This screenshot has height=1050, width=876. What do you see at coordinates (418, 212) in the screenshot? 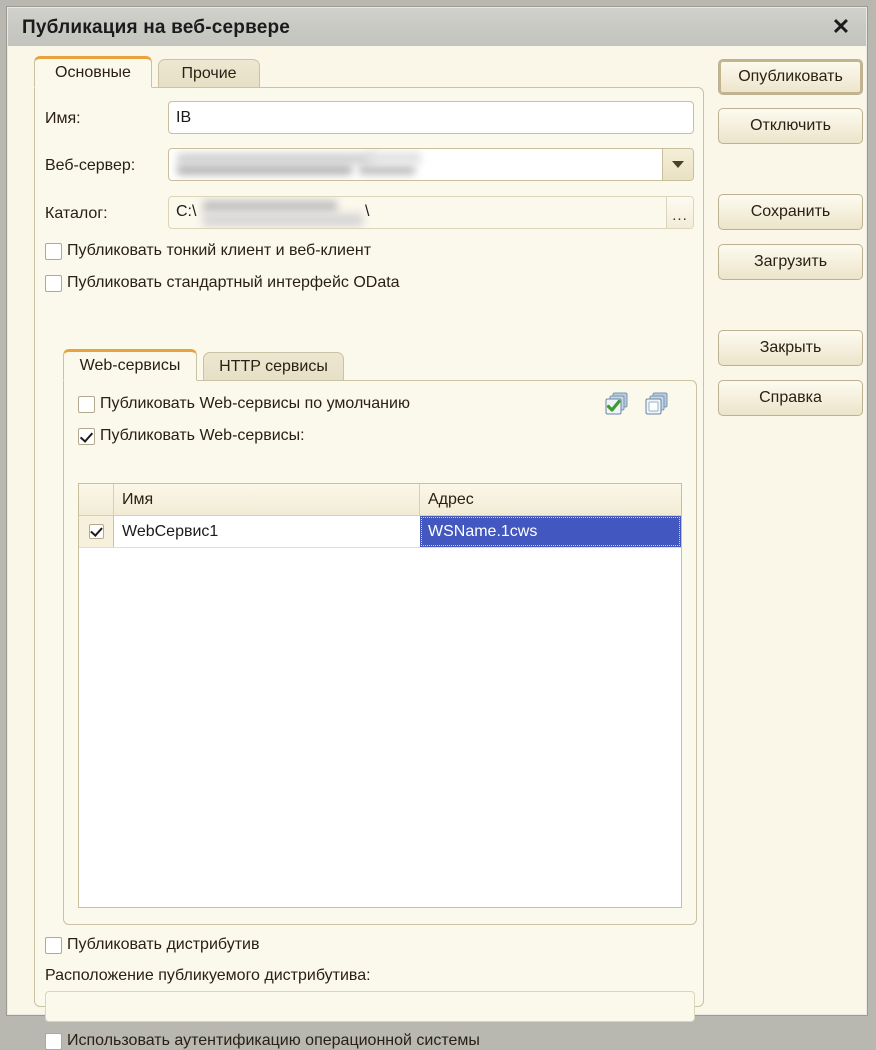
I see `catalog-value-area: C:\ \` at bounding box center [418, 212].